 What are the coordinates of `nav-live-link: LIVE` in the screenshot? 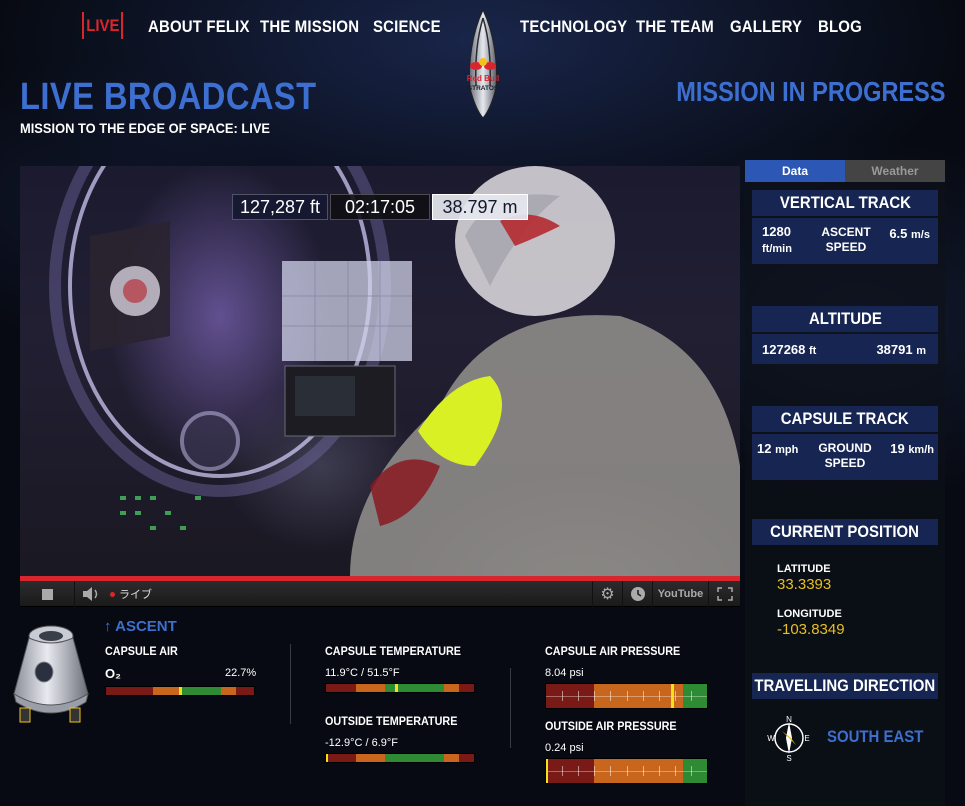 It's located at (102, 25).